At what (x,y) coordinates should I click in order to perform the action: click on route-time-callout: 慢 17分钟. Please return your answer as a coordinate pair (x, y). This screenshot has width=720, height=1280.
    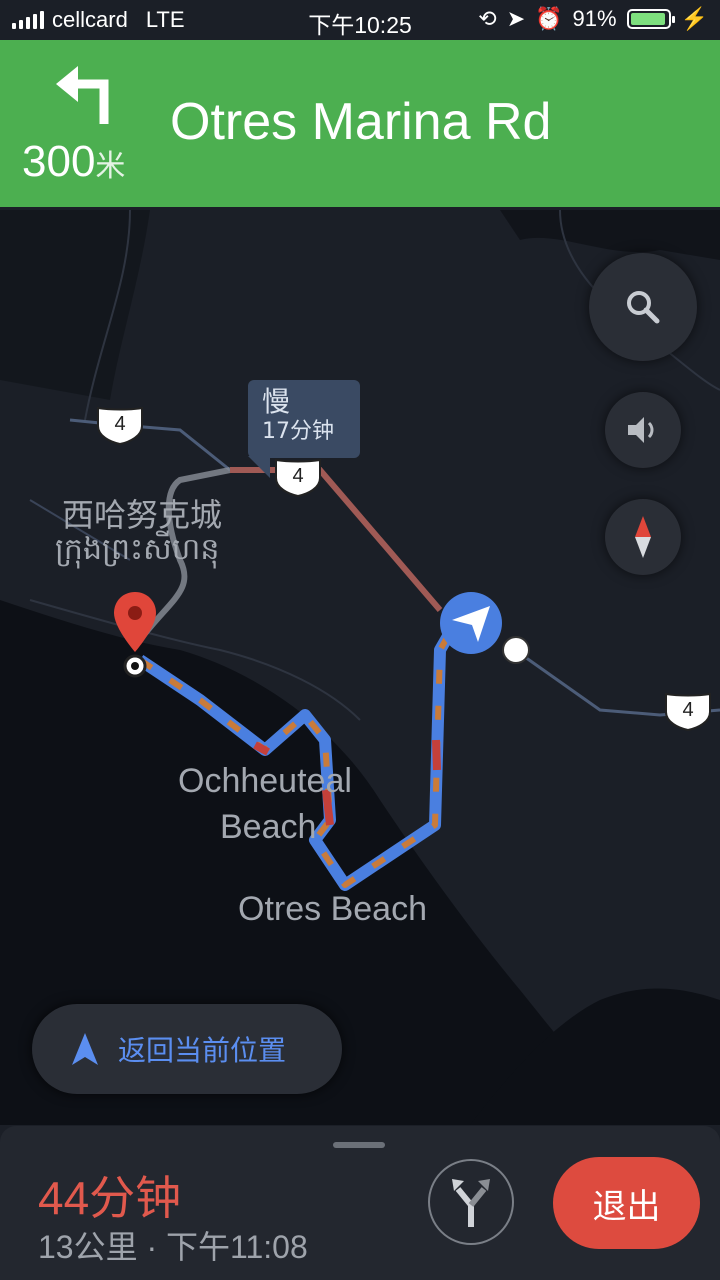
    Looking at the image, I should click on (304, 419).